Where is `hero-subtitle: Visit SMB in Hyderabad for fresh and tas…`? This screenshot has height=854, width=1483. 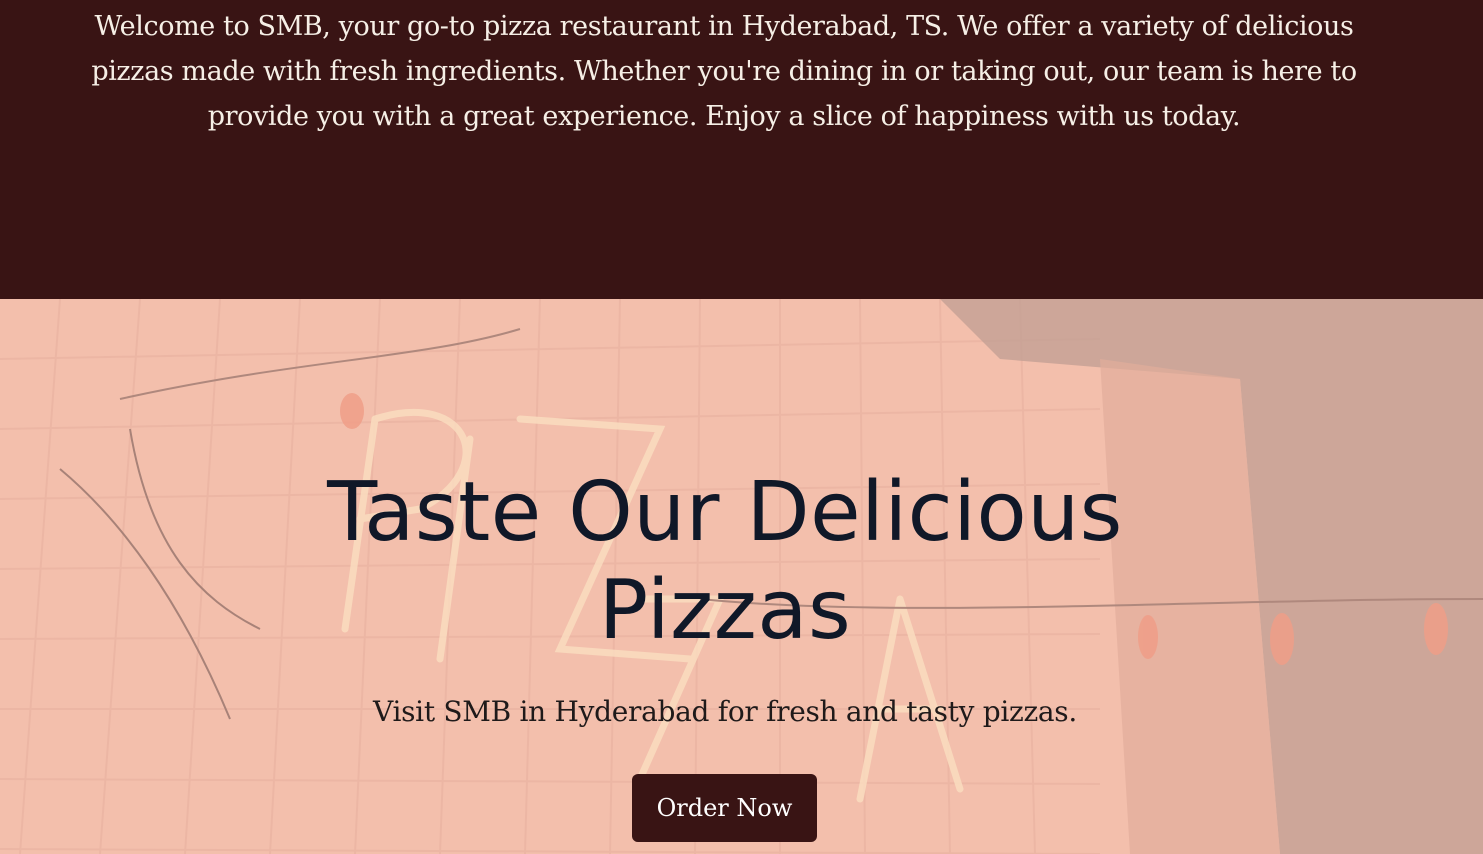
hero-subtitle: Visit SMB in Hyderabad for fresh and tas… is located at coordinates (725, 711).